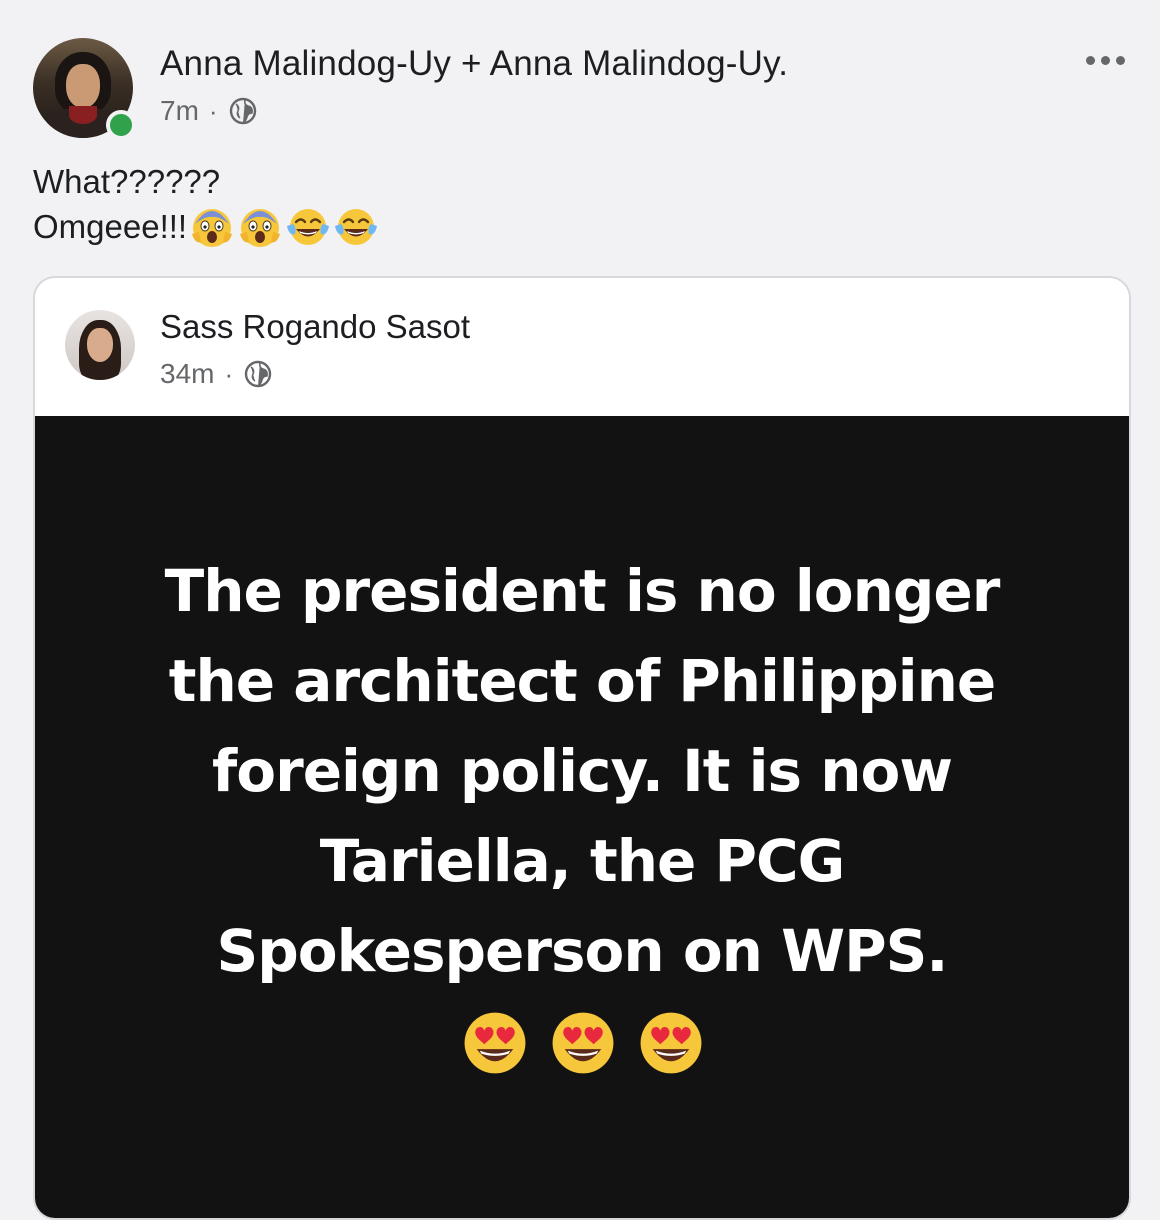  What do you see at coordinates (100, 345) in the screenshot?
I see `shared-author-avatar` at bounding box center [100, 345].